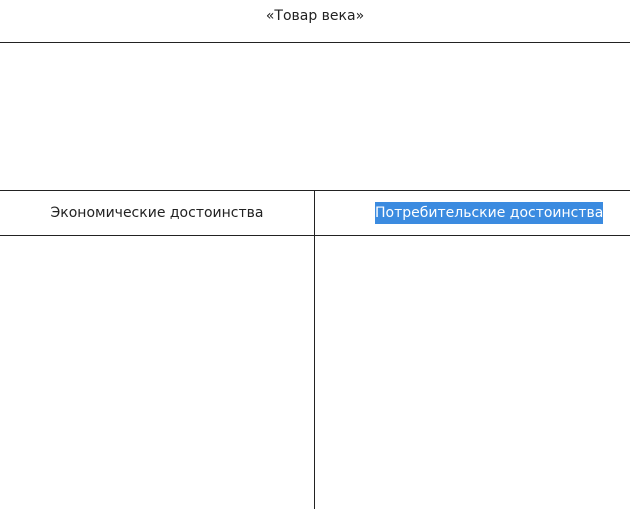  I want to click on header-label-economic: Экономические достоинства, so click(157, 213).